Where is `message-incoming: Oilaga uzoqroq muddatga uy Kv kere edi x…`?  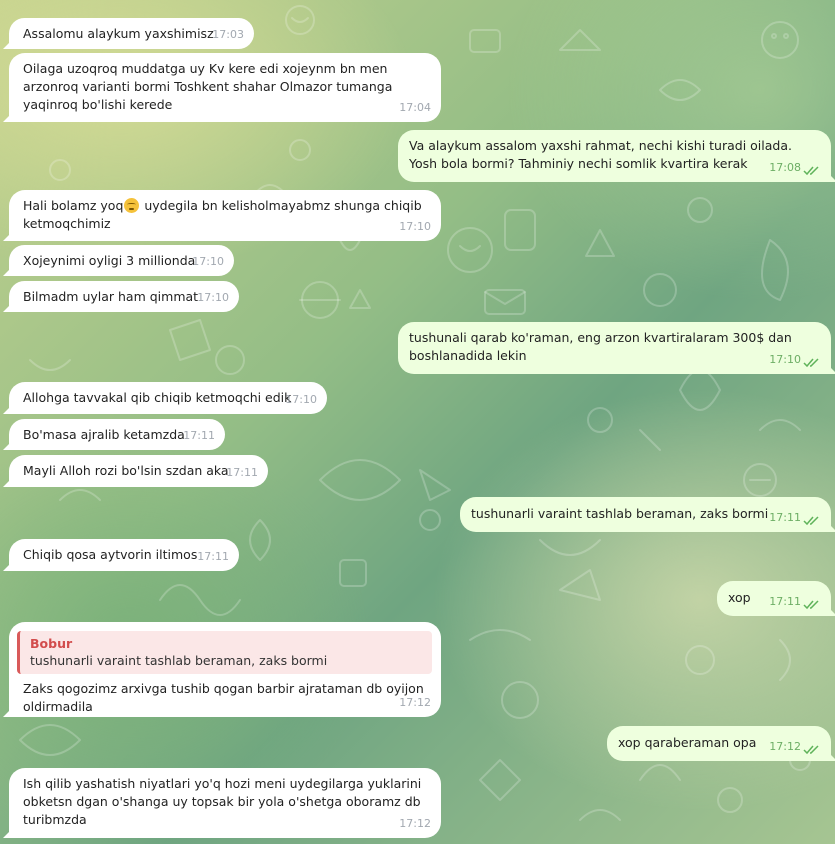 message-incoming: Oilaga uzoqroq muddatga uy Kv kere edi x… is located at coordinates (225, 87).